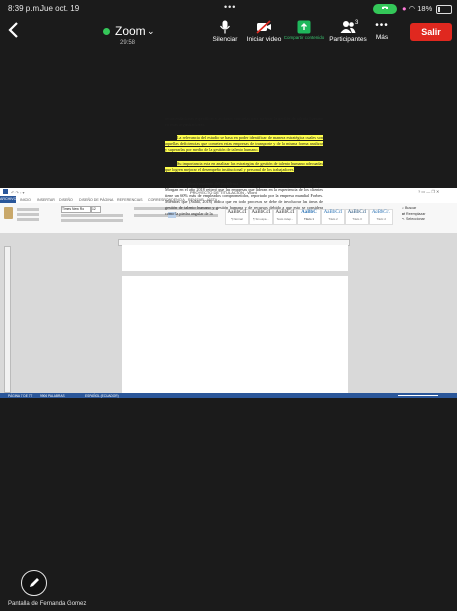 The image size is (457, 611). I want to click on status-icons: ● ◠ 18%, so click(417, 8).